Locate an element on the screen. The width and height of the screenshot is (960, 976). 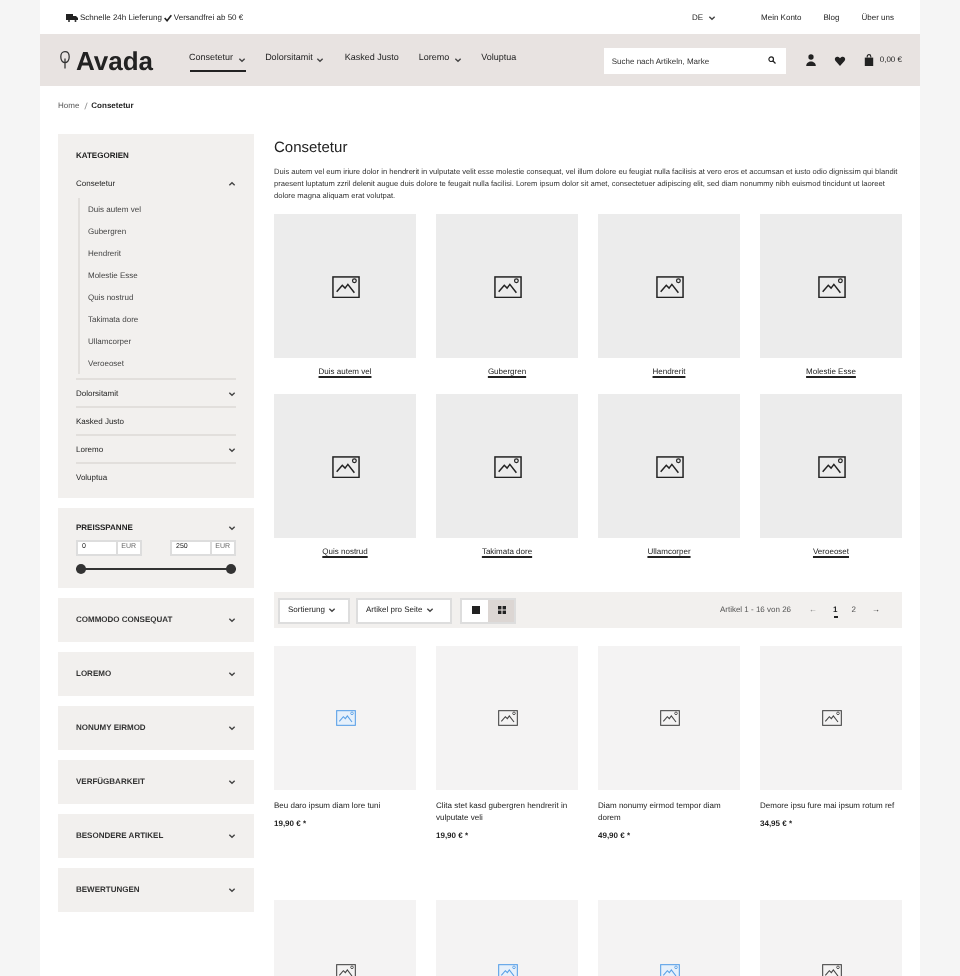
chevron-icon is located at coordinates (232, 528).